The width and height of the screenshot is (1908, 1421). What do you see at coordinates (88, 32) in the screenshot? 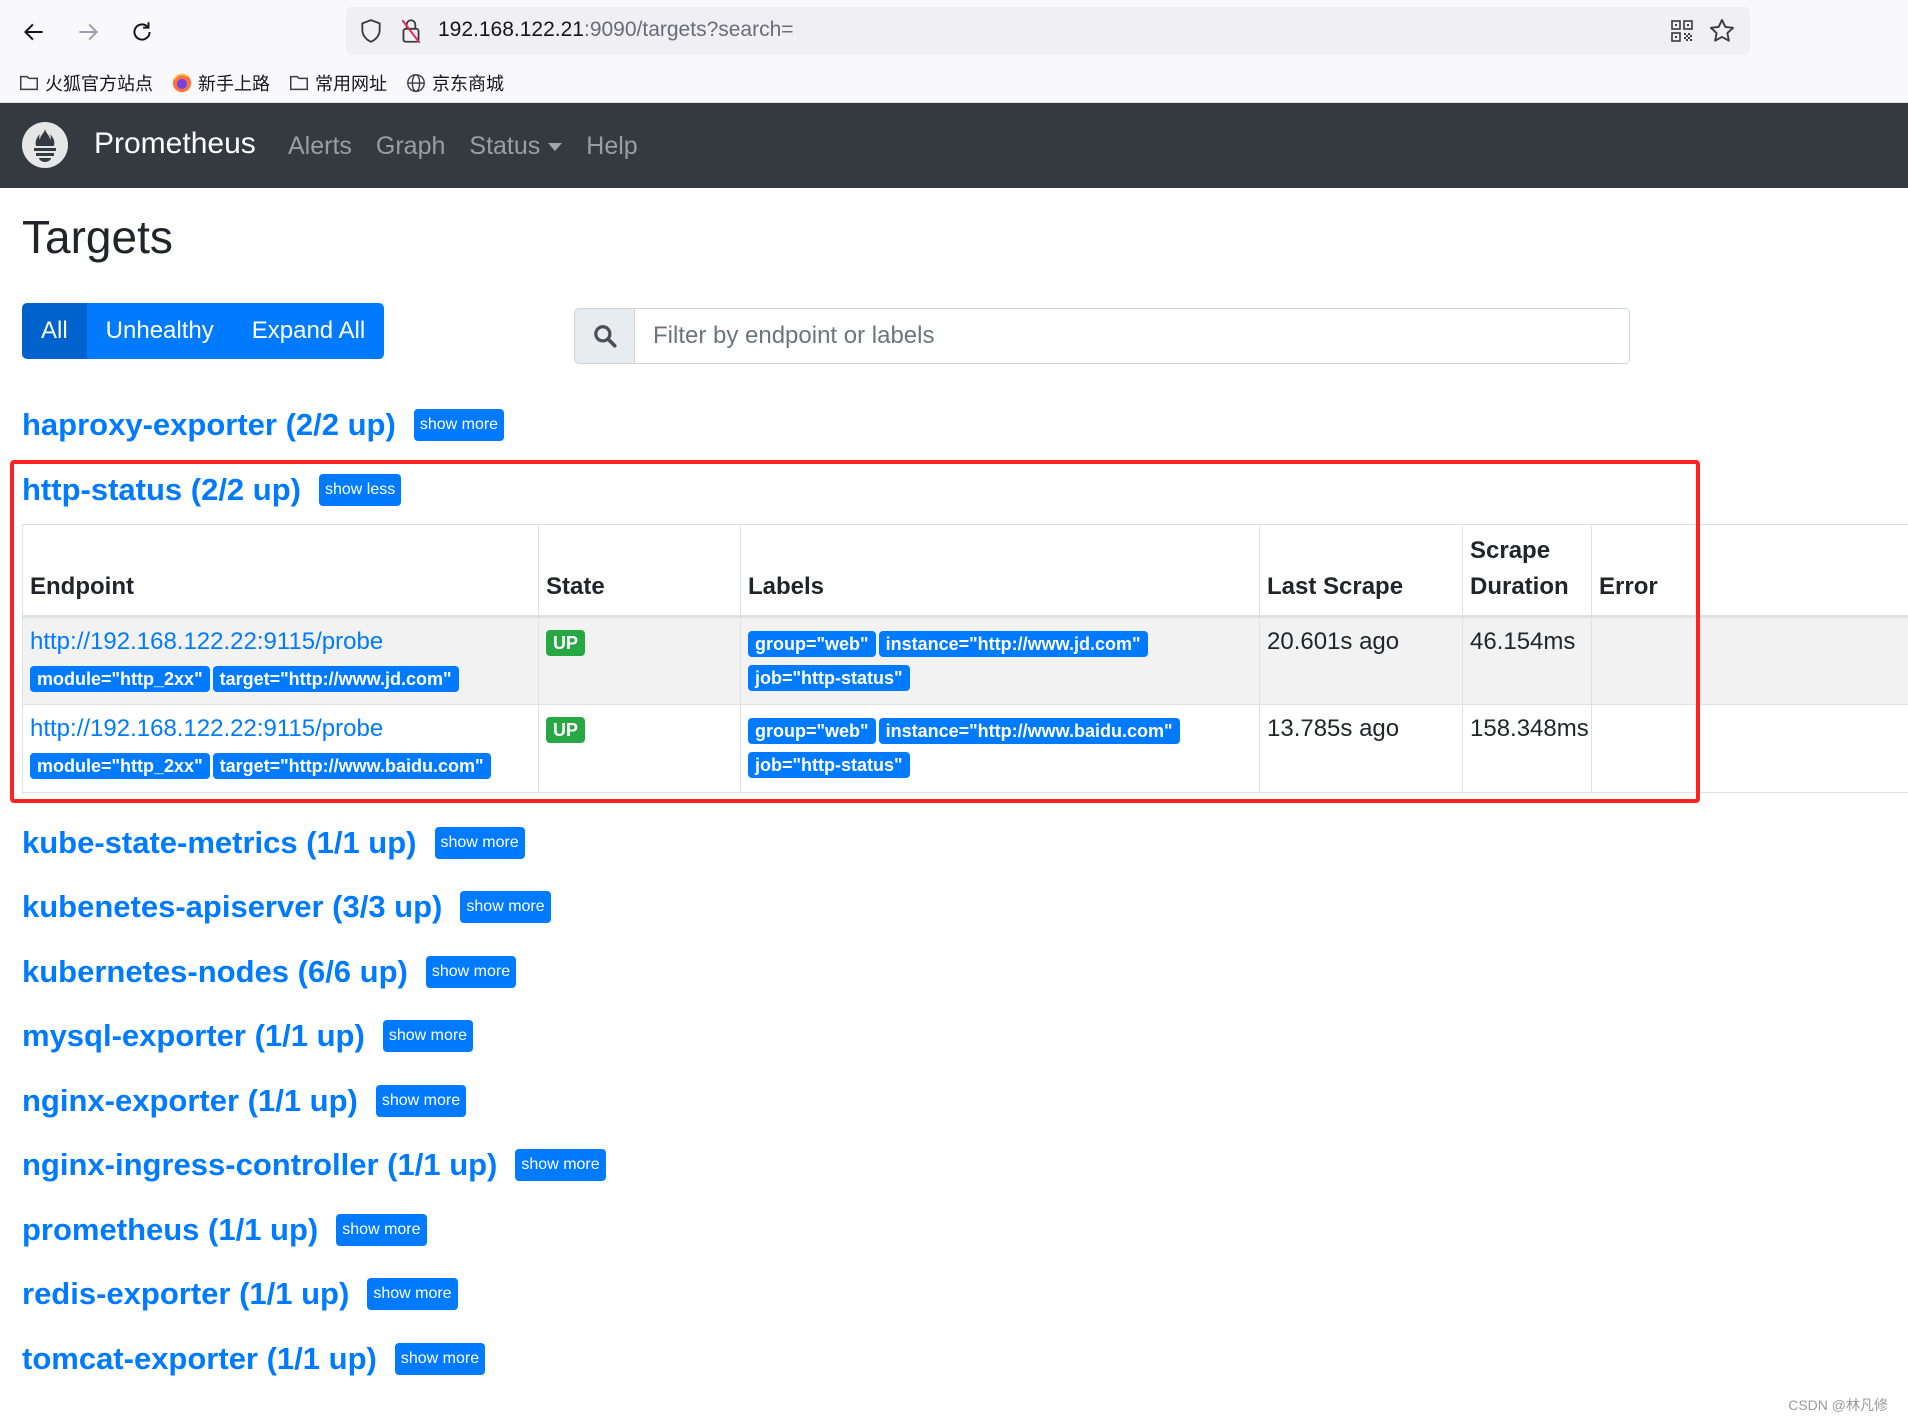
I see `forward-button` at bounding box center [88, 32].